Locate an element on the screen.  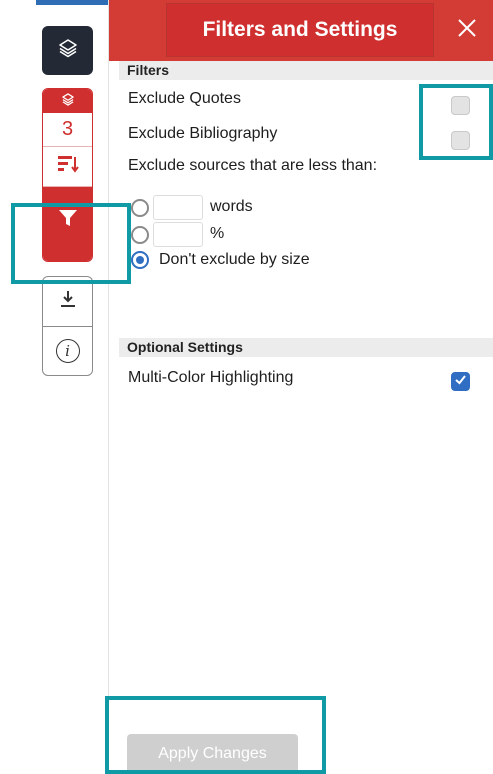
info-icon: i is located at coordinates (67, 351).